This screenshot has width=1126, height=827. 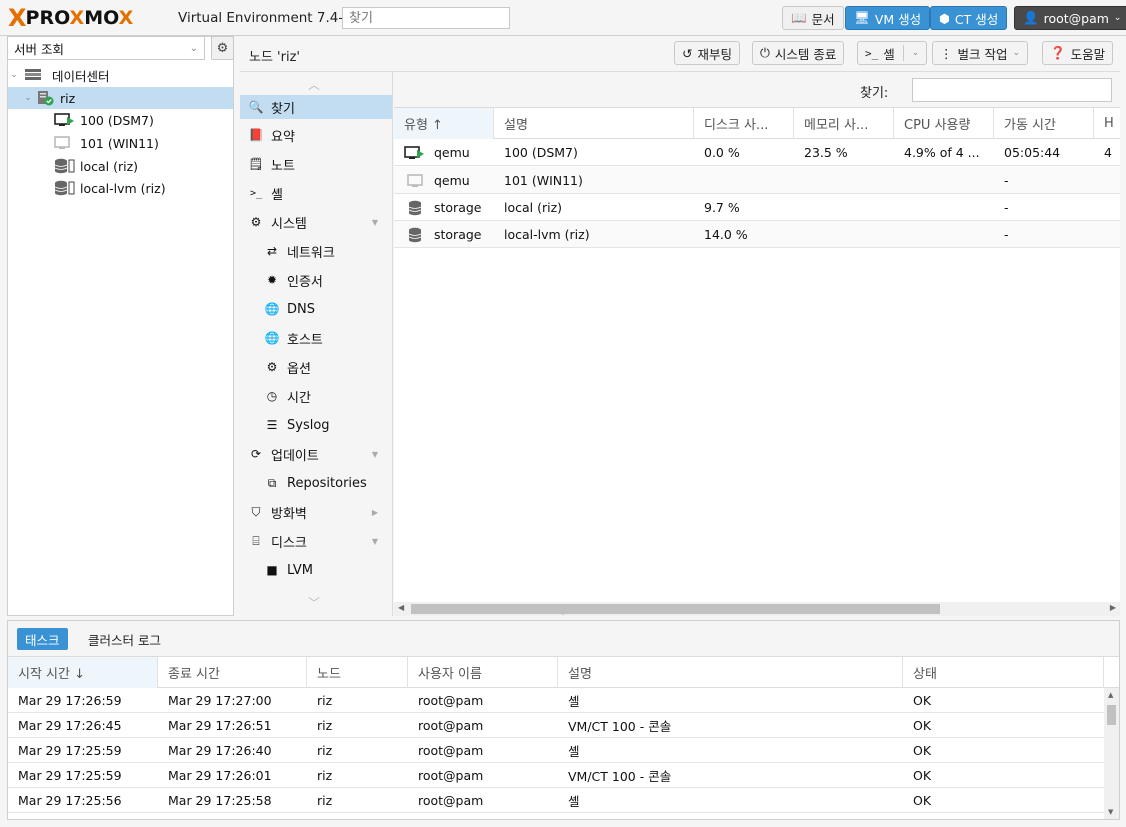 What do you see at coordinates (124, 639) in the screenshot?
I see `tab-cluster-log: 클러스터 로그` at bounding box center [124, 639].